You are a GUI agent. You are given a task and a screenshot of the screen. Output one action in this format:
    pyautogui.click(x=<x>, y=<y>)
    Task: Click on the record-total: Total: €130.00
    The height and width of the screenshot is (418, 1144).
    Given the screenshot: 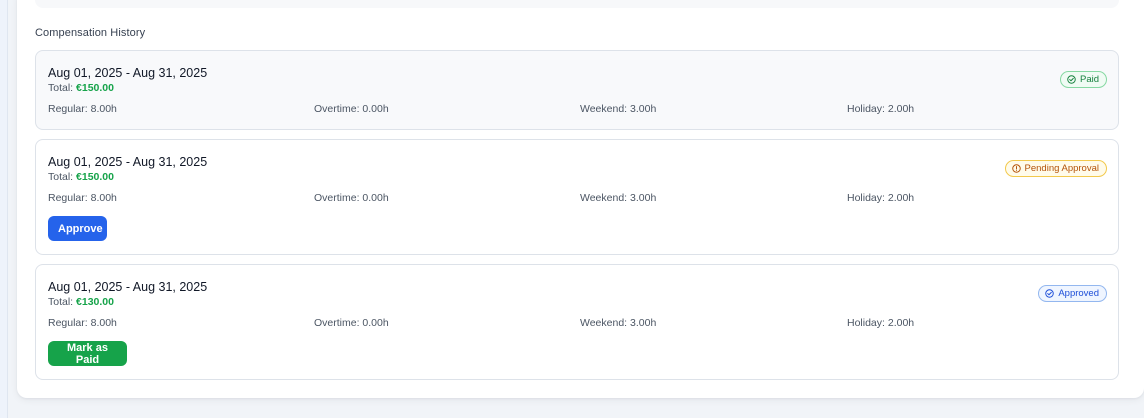 What is the action you would take?
    pyautogui.click(x=81, y=302)
    